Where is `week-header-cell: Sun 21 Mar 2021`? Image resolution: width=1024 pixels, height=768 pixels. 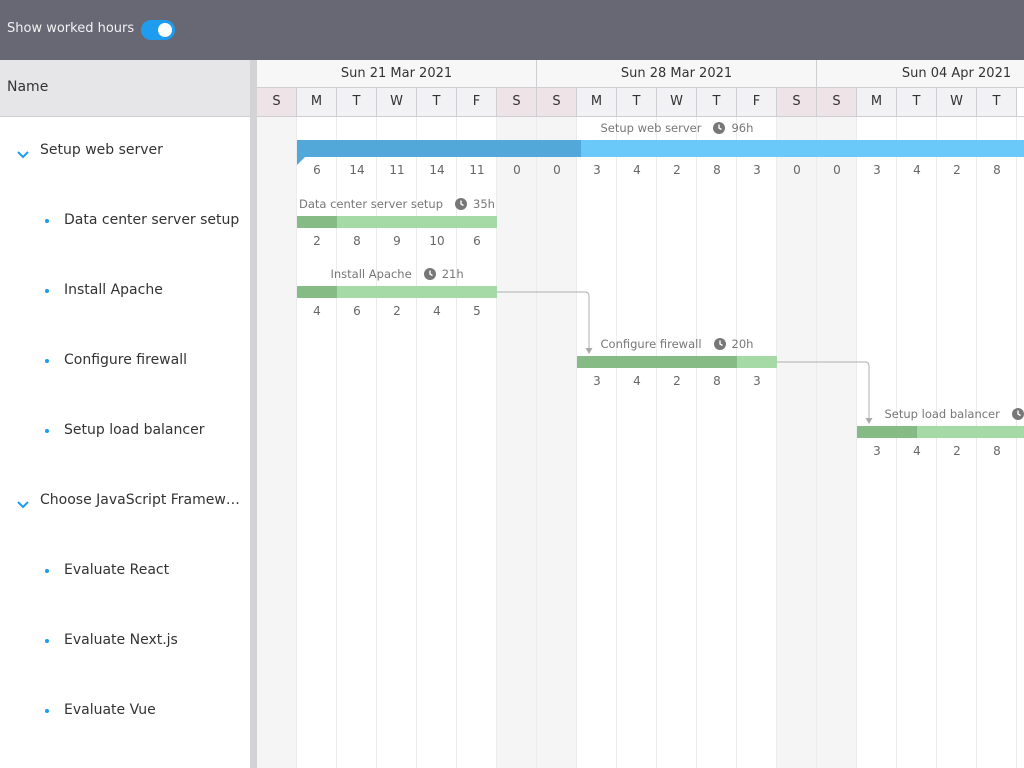
week-header-cell: Sun 21 Mar 2021 is located at coordinates (397, 74).